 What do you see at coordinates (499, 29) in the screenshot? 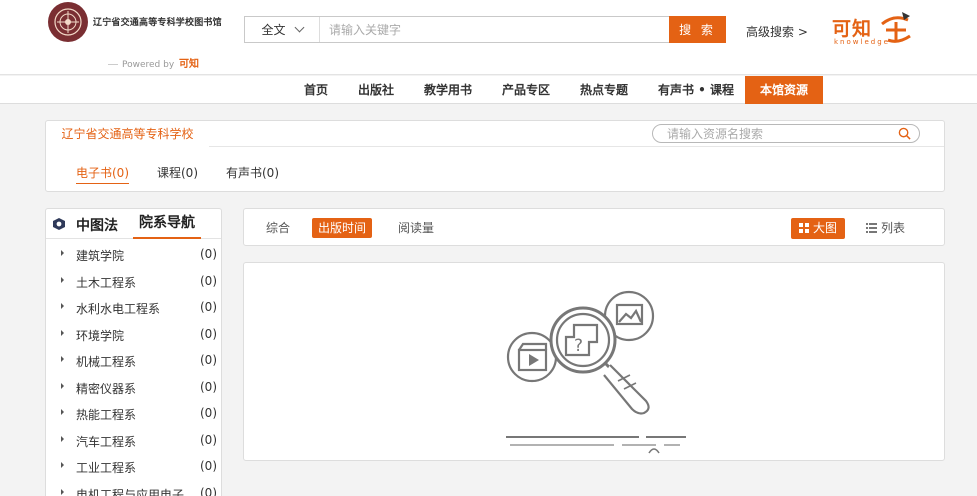
I see `search-input` at bounding box center [499, 29].